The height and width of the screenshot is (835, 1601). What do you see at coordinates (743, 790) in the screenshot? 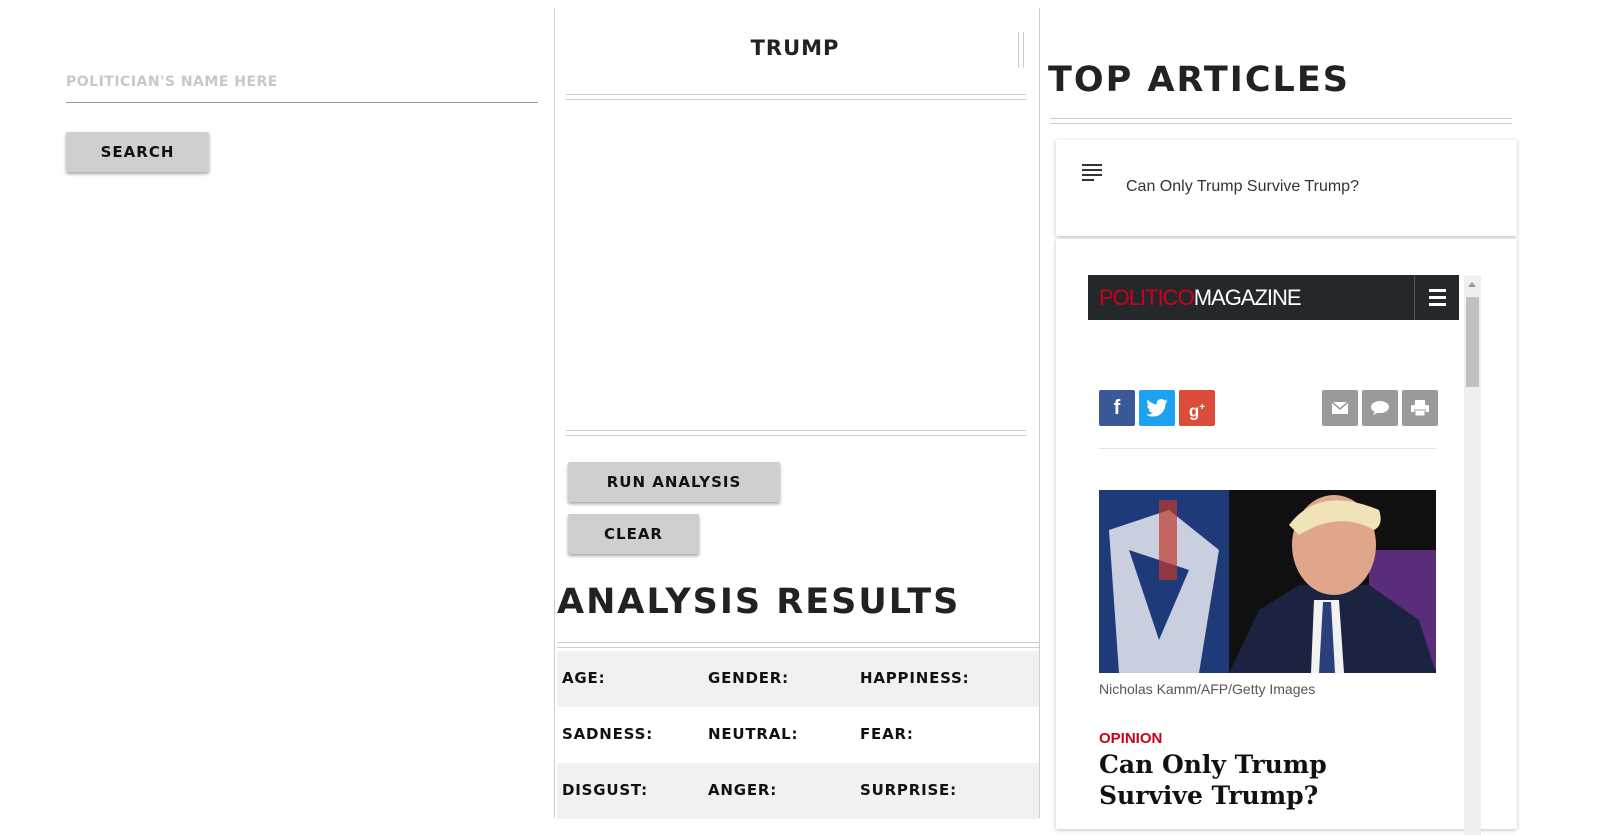
I see `anger-label: ANGER:` at bounding box center [743, 790].